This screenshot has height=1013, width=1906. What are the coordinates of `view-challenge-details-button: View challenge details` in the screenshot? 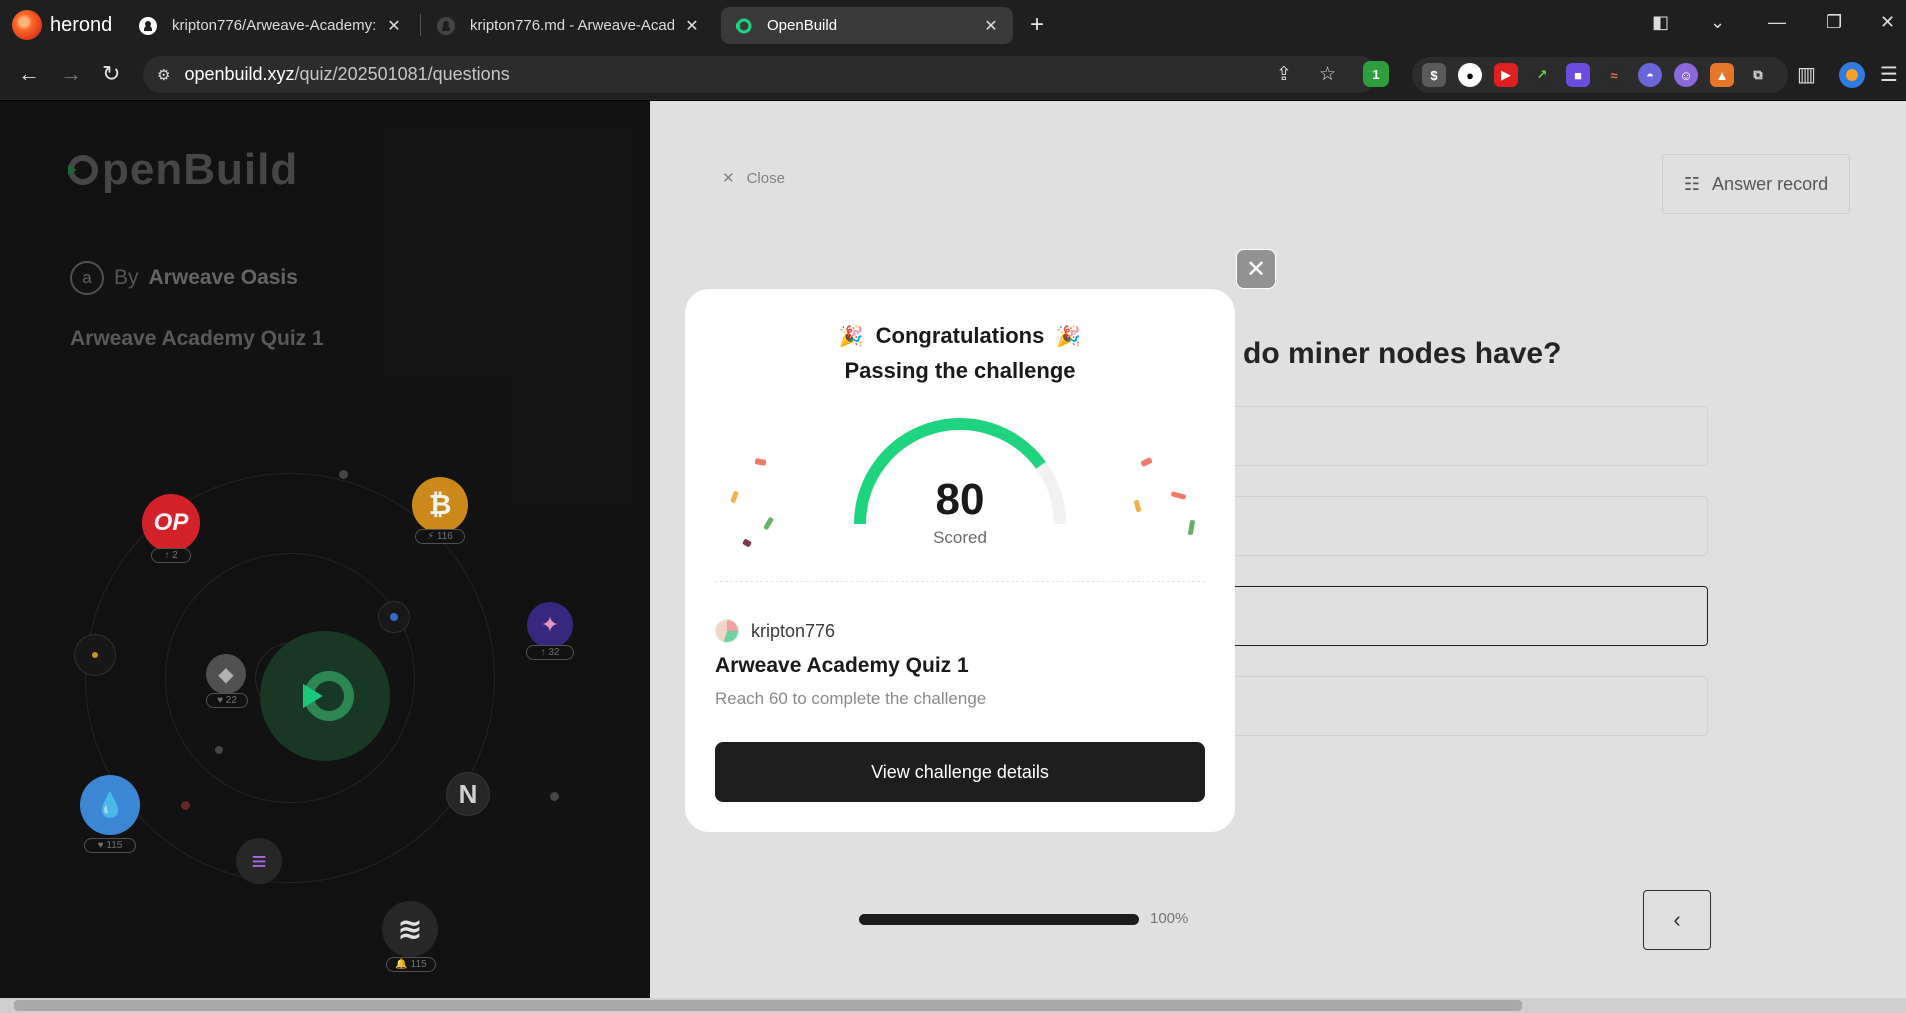 It's located at (960, 772).